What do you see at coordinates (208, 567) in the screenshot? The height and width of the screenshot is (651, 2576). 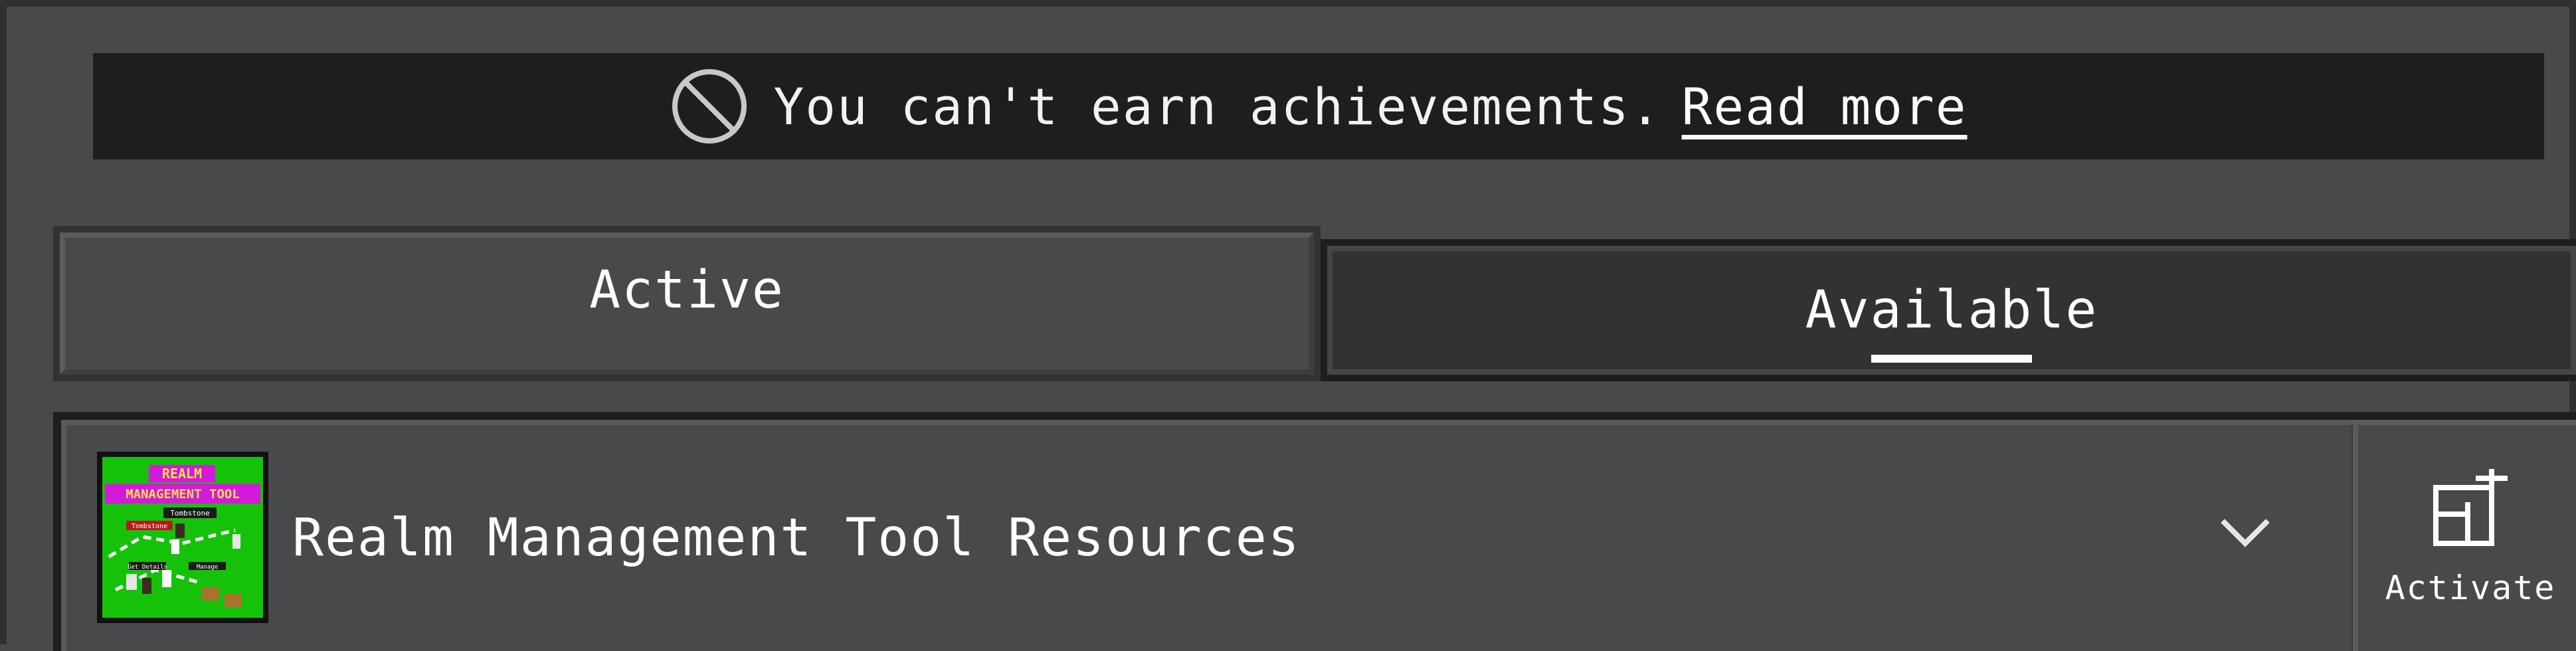 I see `thumb-tag4: Manage` at bounding box center [208, 567].